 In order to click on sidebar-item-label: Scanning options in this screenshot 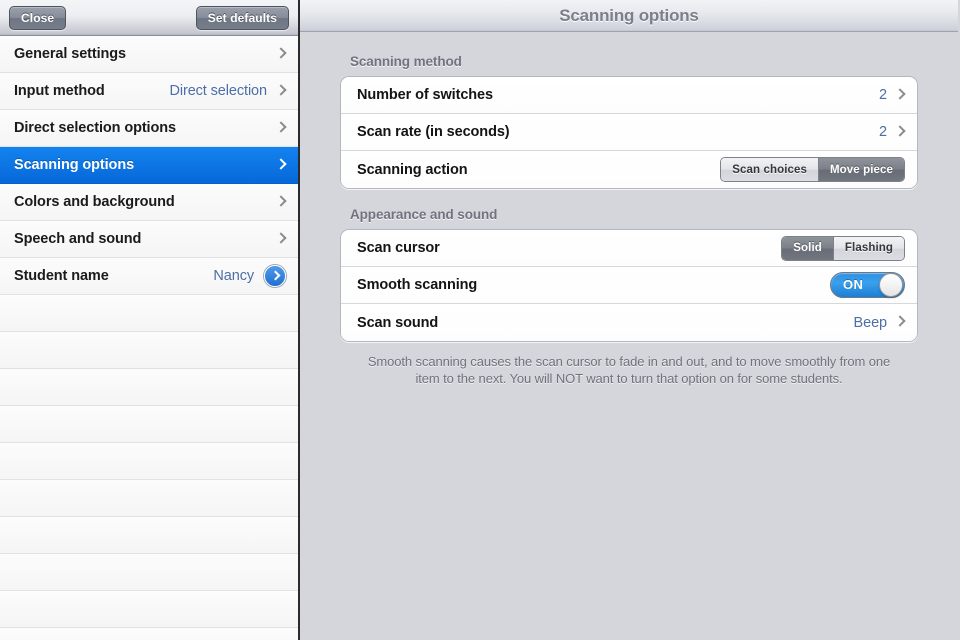, I will do `click(74, 165)`.